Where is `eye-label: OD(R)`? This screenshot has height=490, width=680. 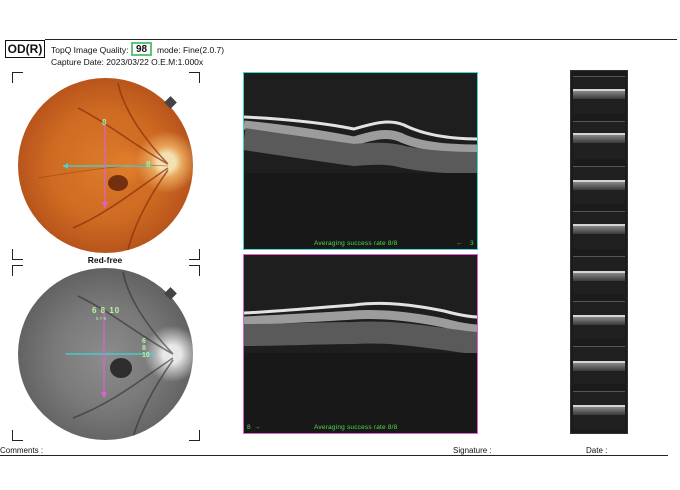 eye-label: OD(R) is located at coordinates (25, 49).